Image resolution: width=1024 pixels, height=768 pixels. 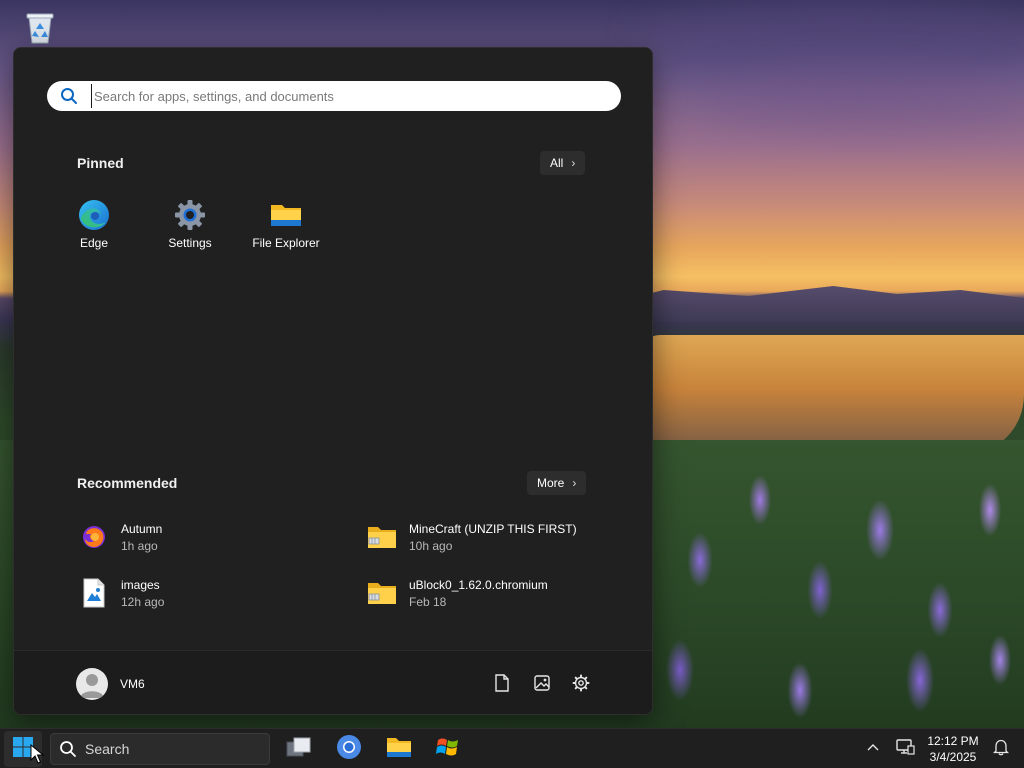 I want to click on avatar, so click(x=92, y=684).